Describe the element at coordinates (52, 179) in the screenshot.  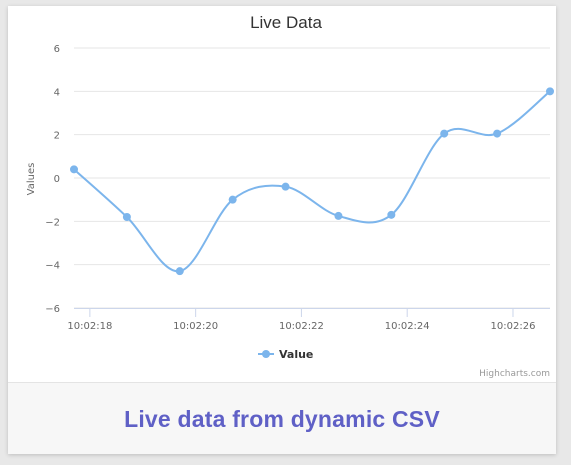
I see `y-axis: 6 4 2 0 −2 −4 −6` at that location.